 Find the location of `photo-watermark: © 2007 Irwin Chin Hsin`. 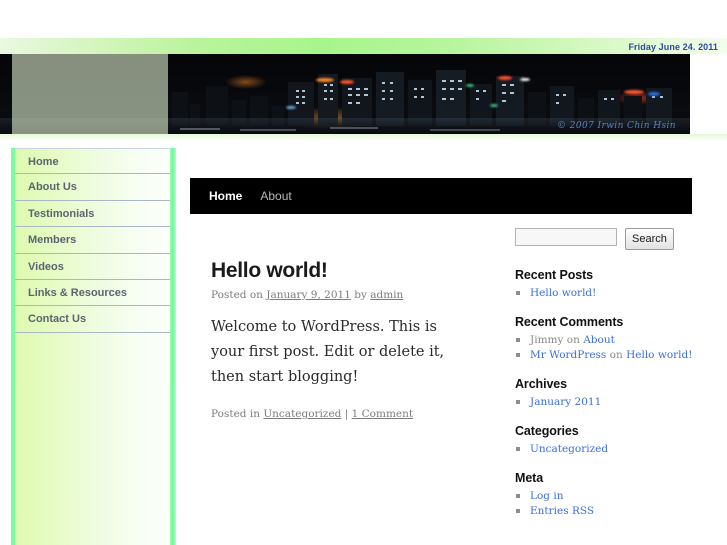

photo-watermark: © 2007 Irwin Chin Hsin is located at coordinates (616, 126).